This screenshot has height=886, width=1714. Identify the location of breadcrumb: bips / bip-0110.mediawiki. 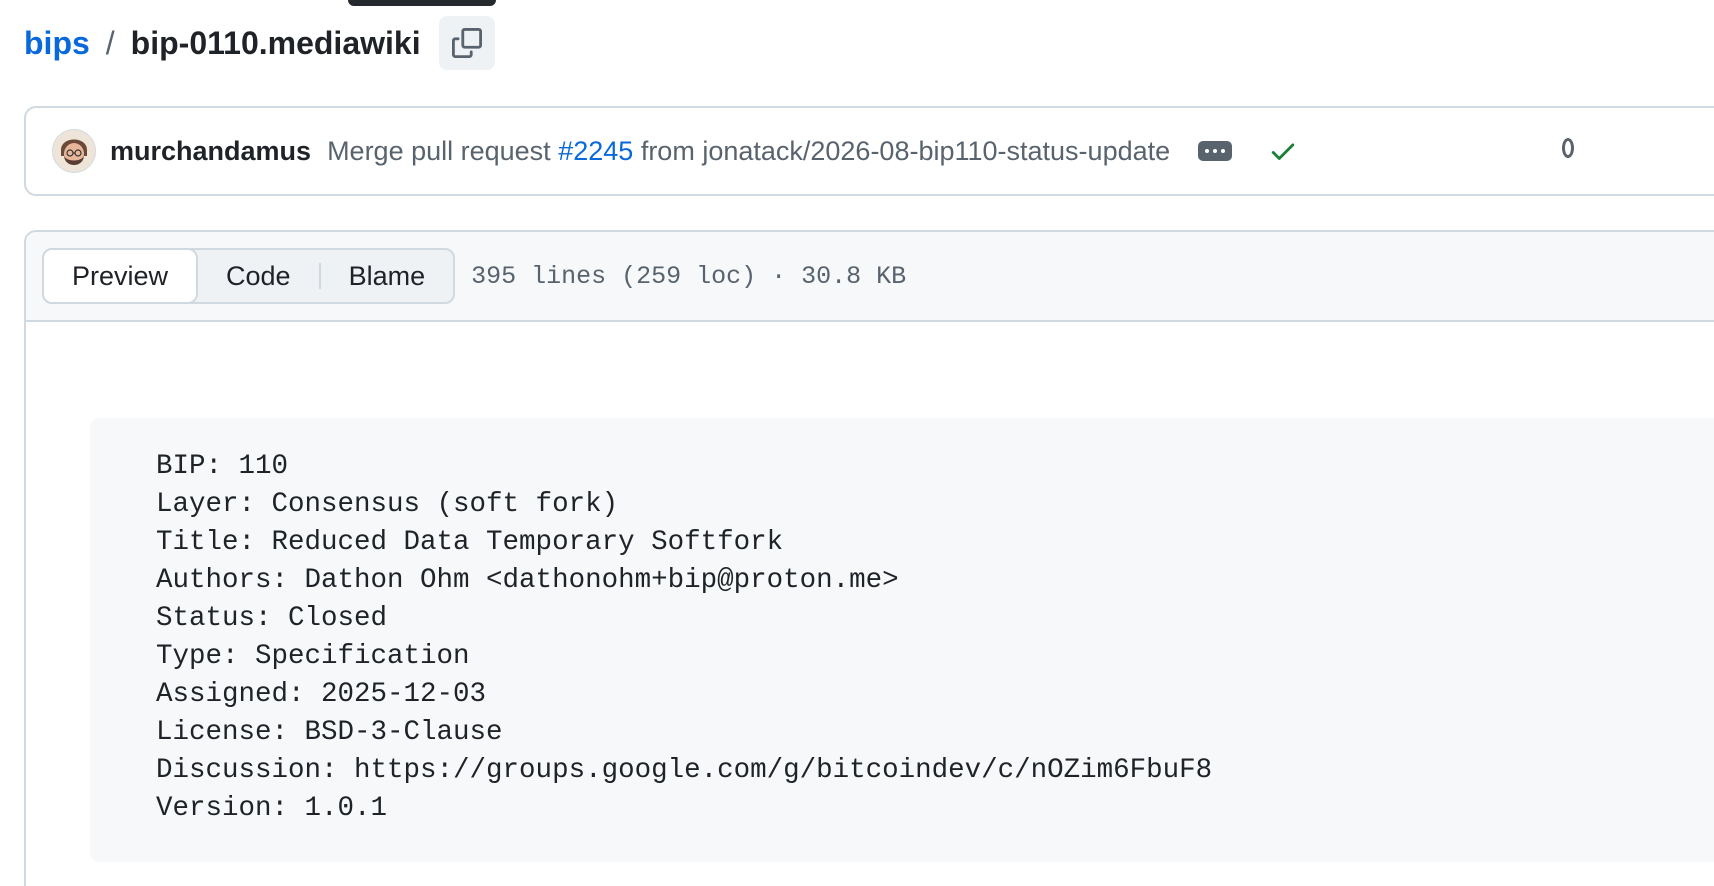
(259, 43).